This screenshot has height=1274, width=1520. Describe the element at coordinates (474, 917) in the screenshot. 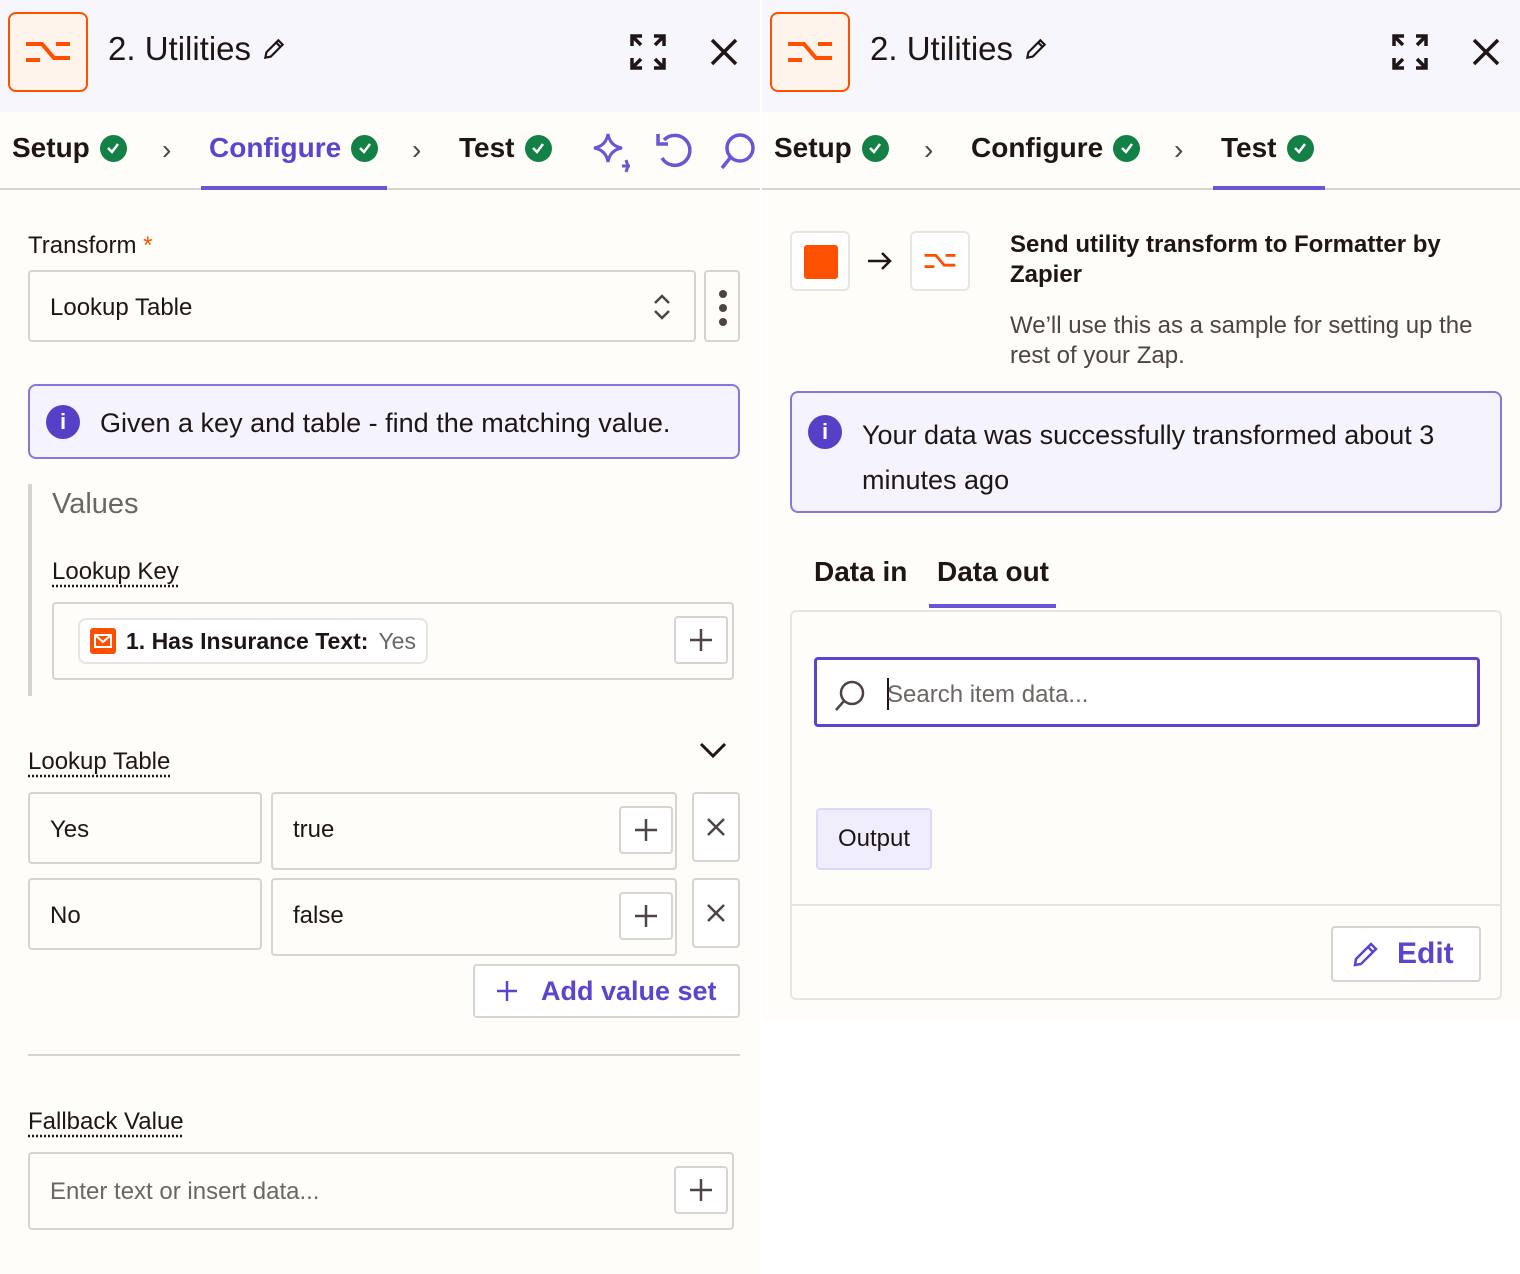

I see `lookup-value-input: false` at that location.